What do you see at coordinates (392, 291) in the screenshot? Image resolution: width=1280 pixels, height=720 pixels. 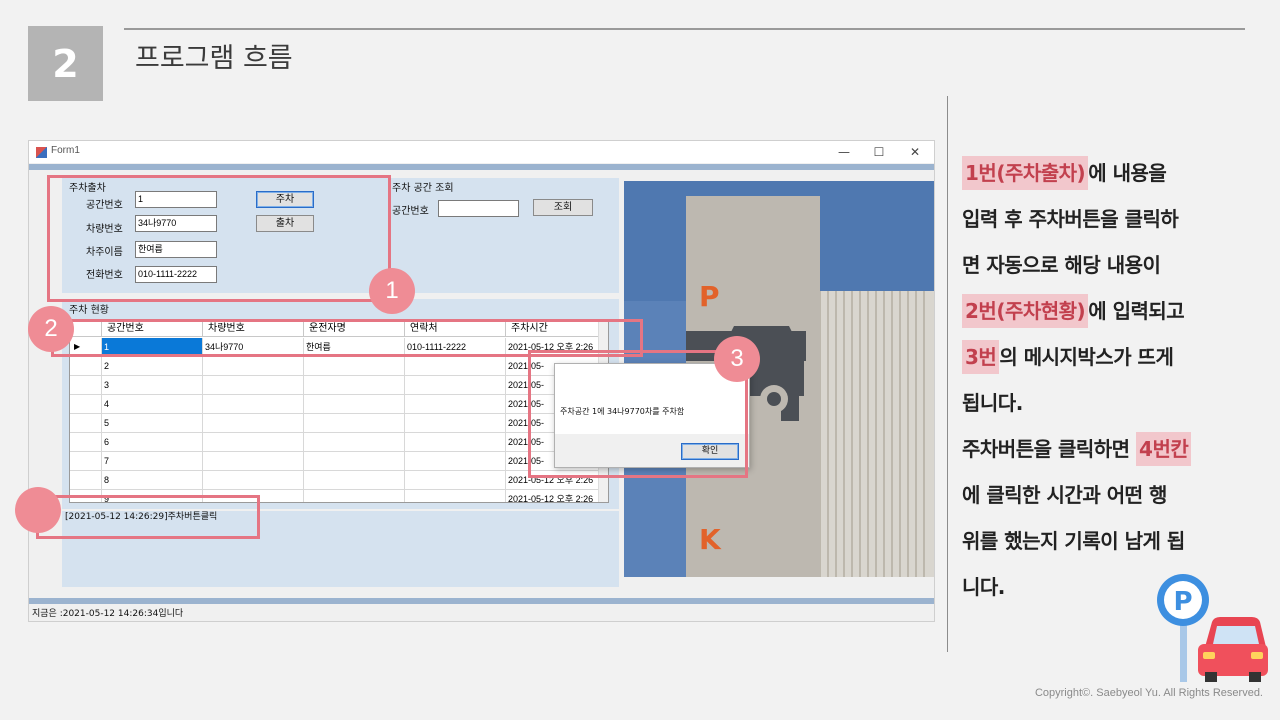 I see `annotation-badge-1: 1` at bounding box center [392, 291].